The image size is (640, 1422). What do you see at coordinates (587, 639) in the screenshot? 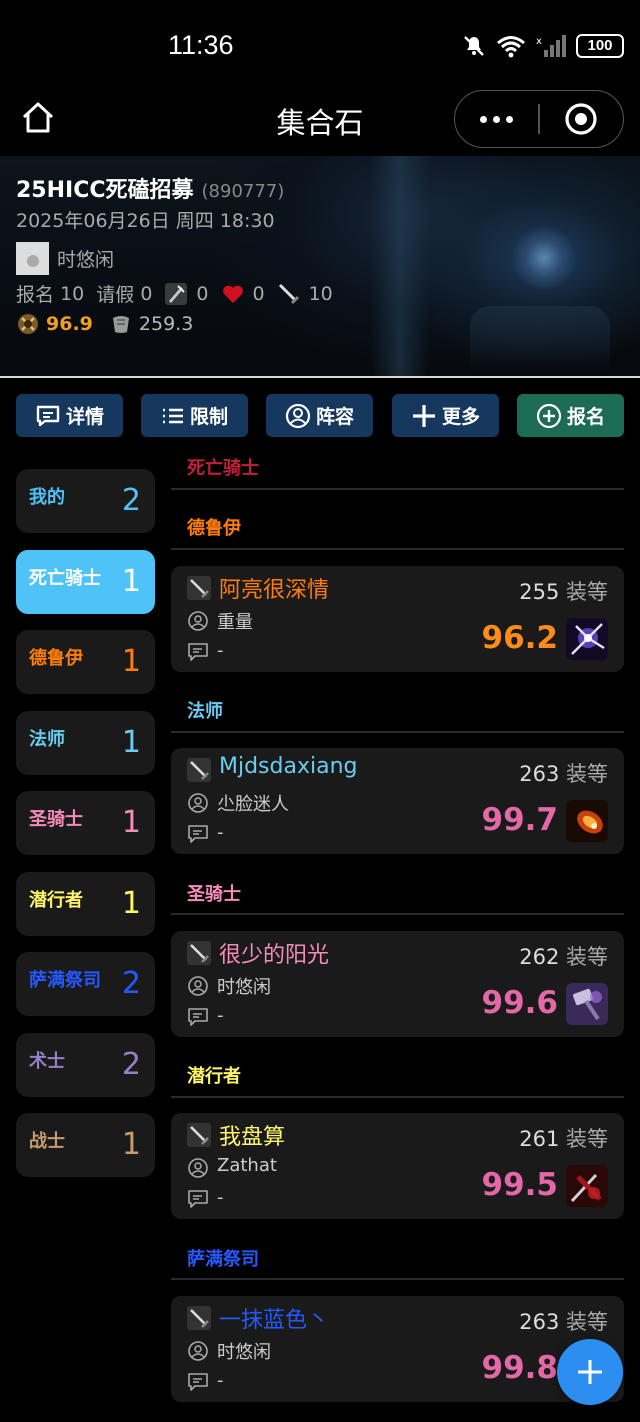
I see `arcane-burst-icon` at bounding box center [587, 639].